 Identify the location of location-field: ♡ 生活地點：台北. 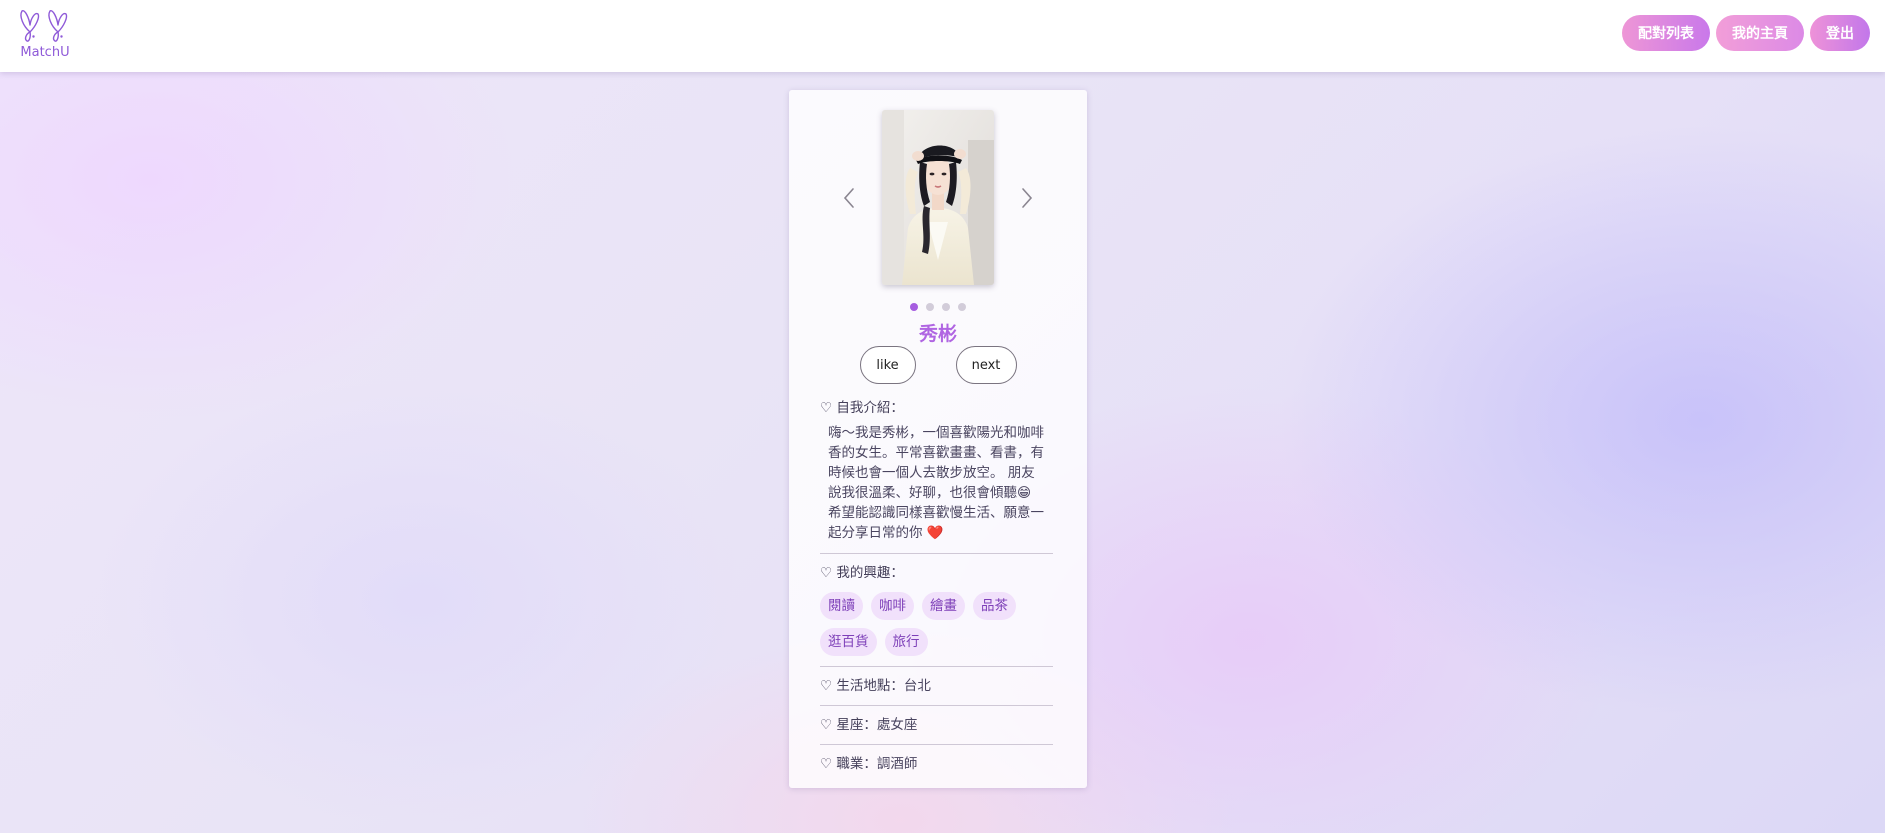
(936, 686).